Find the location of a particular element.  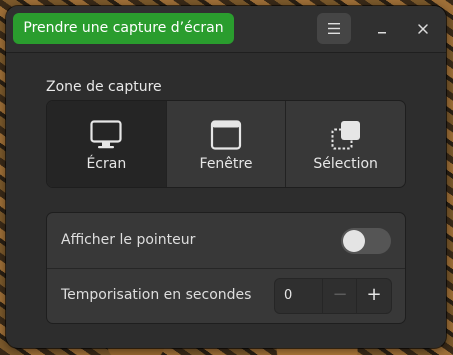

capture-option-label: Fenêtre is located at coordinates (226, 164).